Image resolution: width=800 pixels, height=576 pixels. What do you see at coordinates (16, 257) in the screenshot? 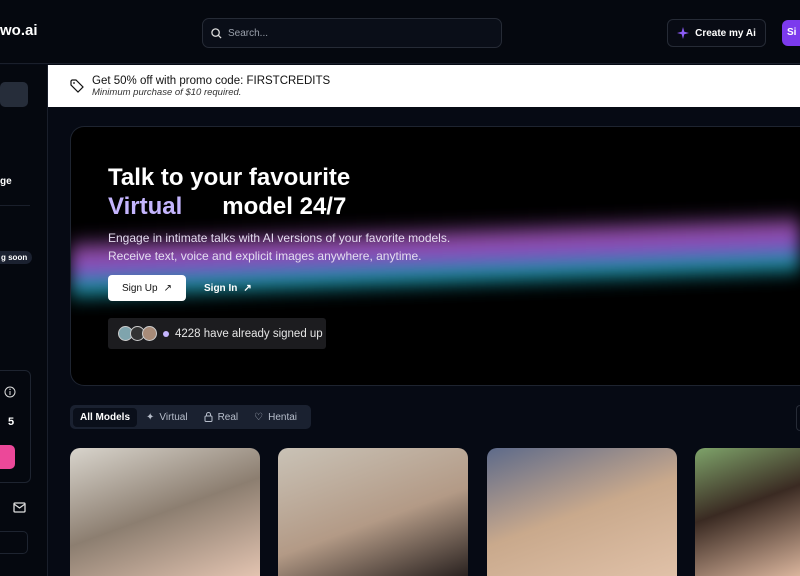
I see `coming-soon-badge: g soon` at bounding box center [16, 257].